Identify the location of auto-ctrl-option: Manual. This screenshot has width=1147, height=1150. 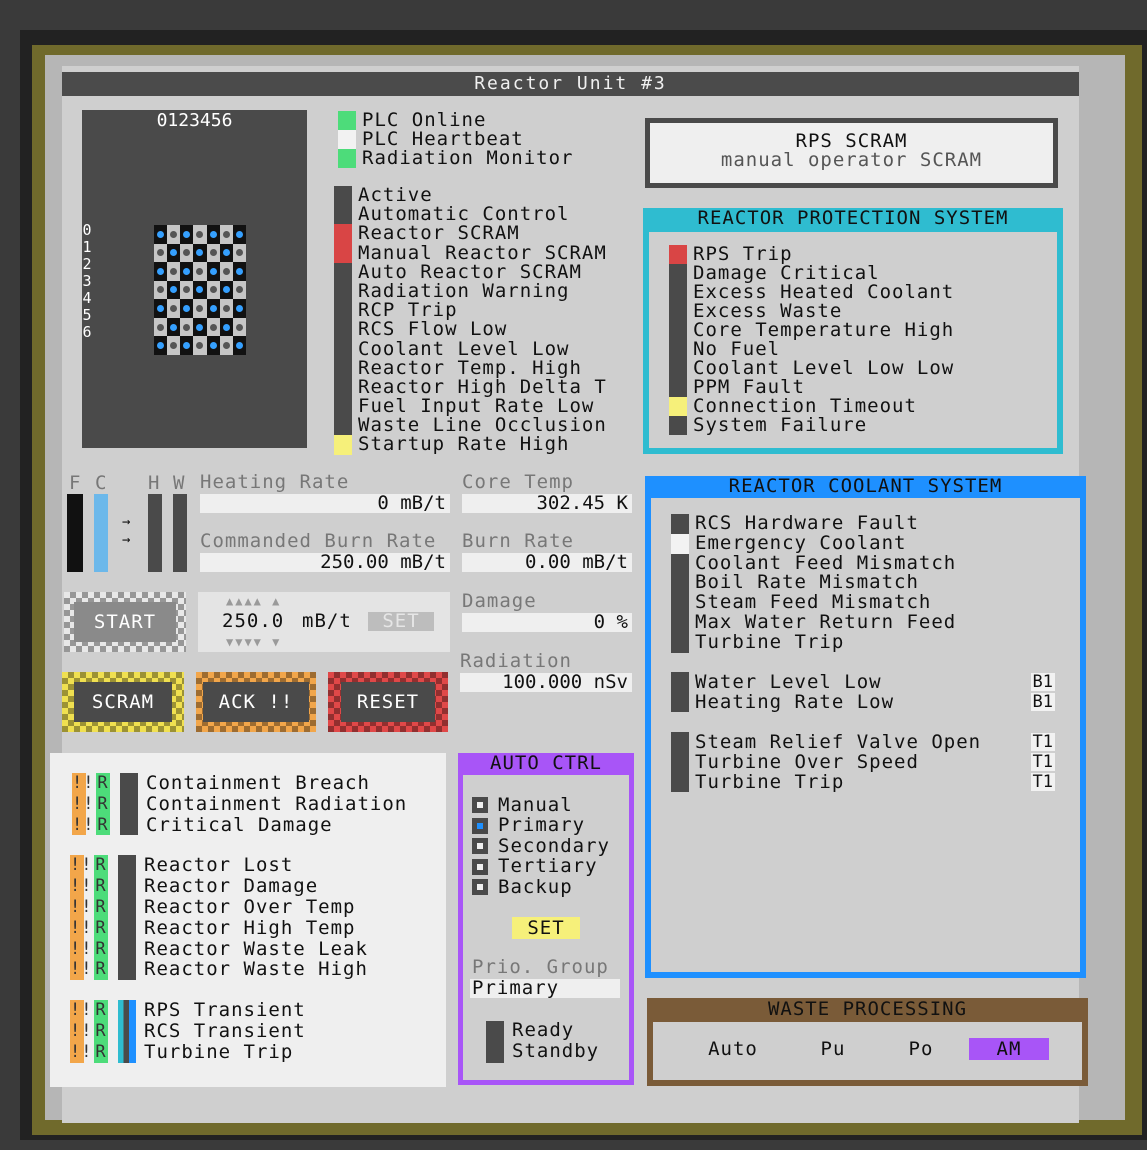
(541, 805).